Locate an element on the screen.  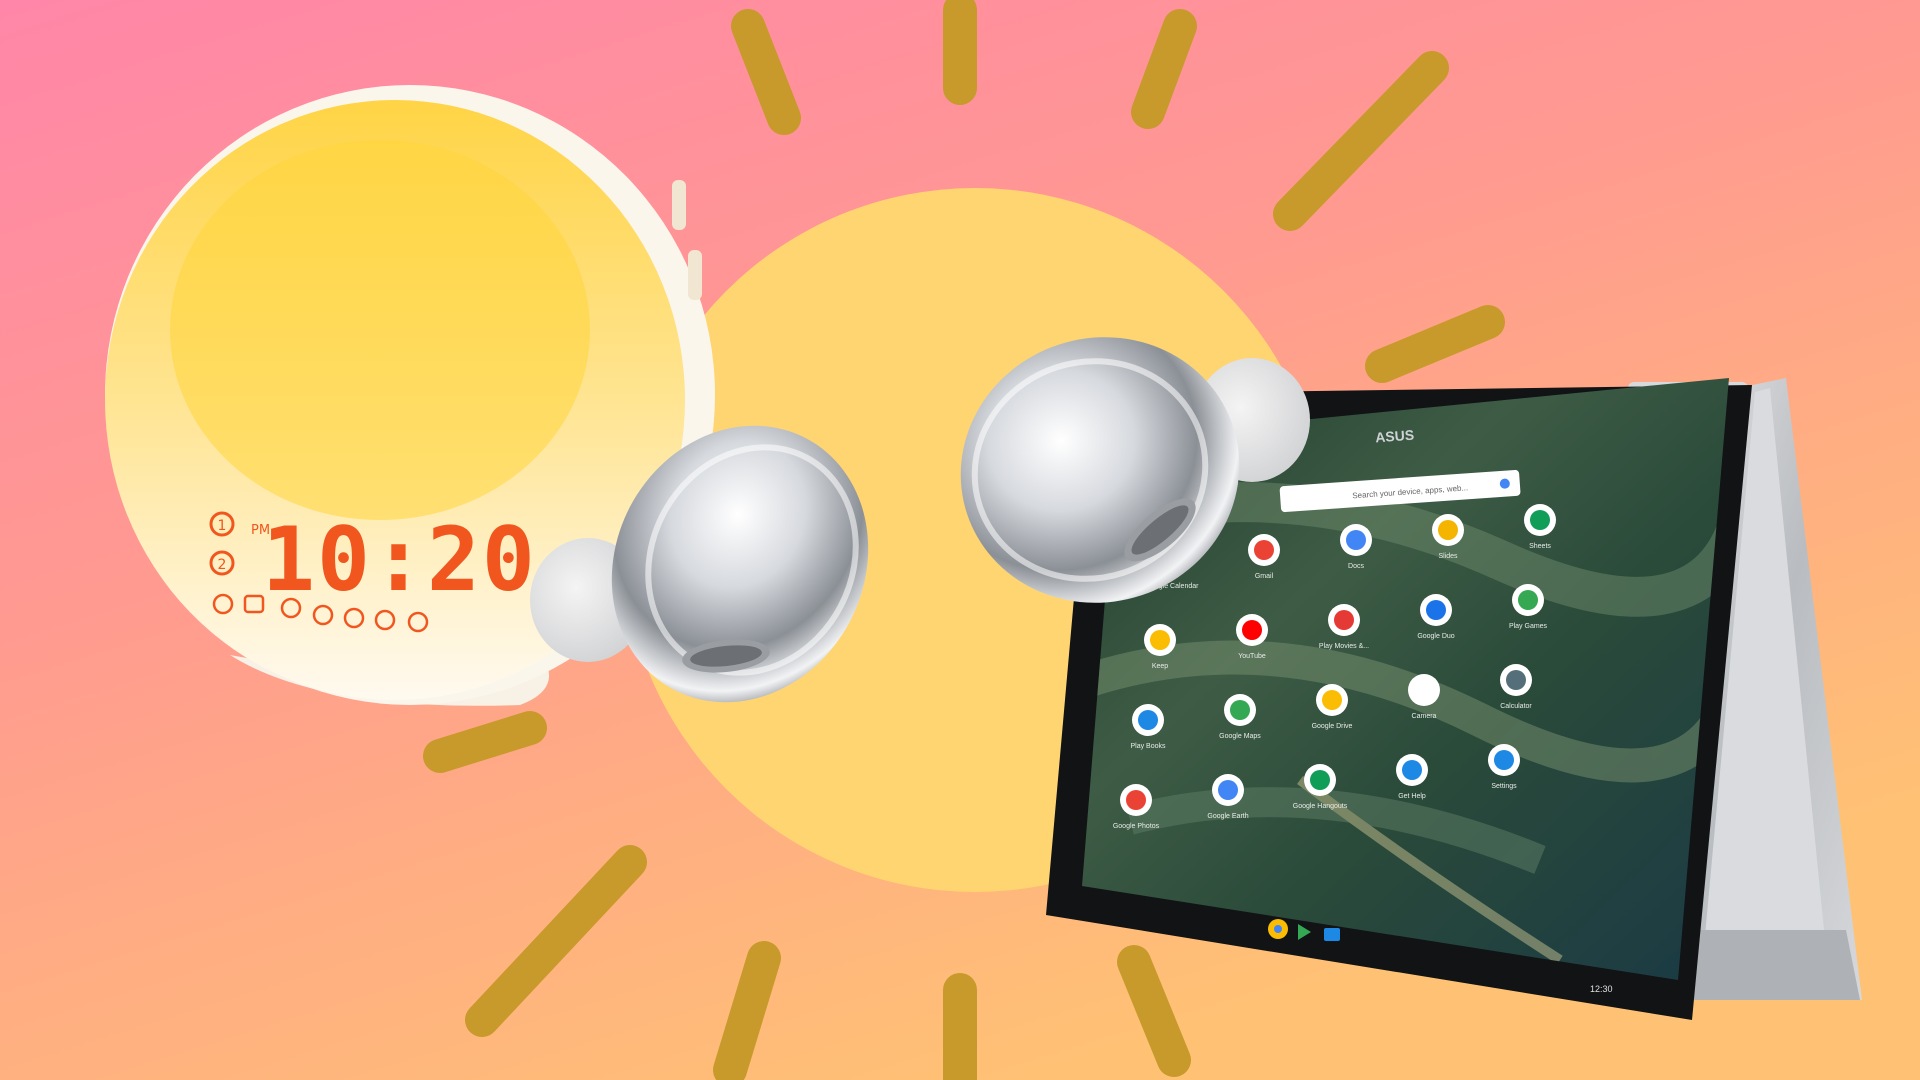
earbud-right is located at coordinates (1135, 470).